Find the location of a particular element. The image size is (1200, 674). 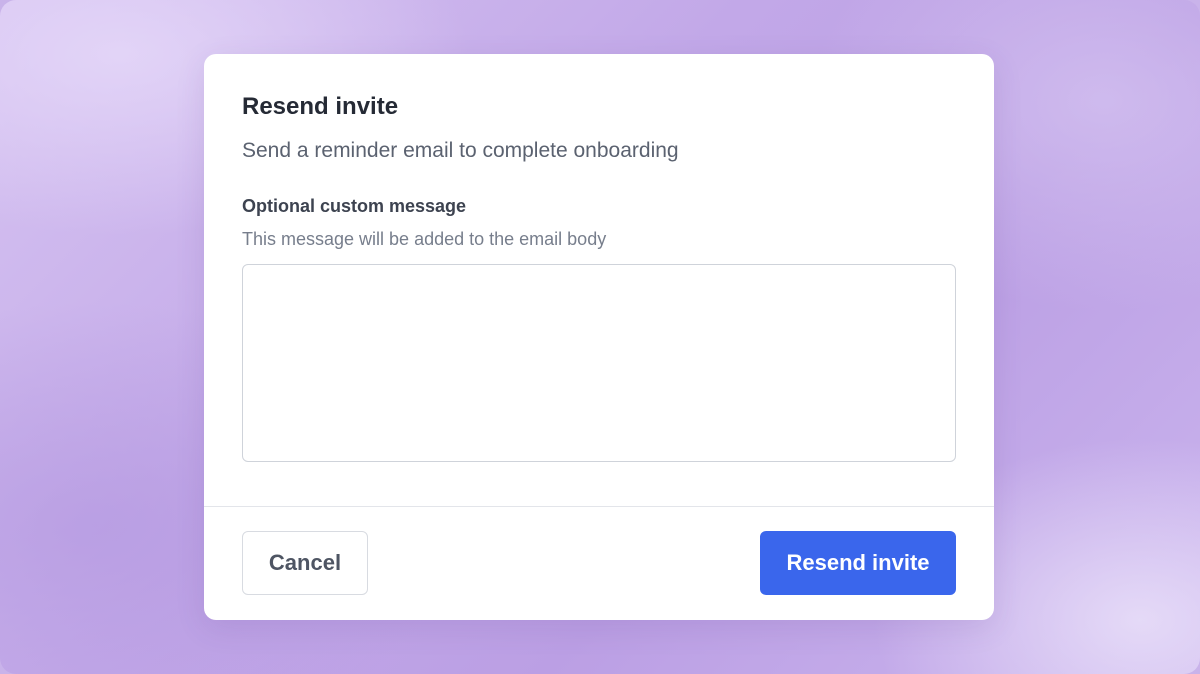

dialog-footer: Cancel Resend invite is located at coordinates (599, 563).